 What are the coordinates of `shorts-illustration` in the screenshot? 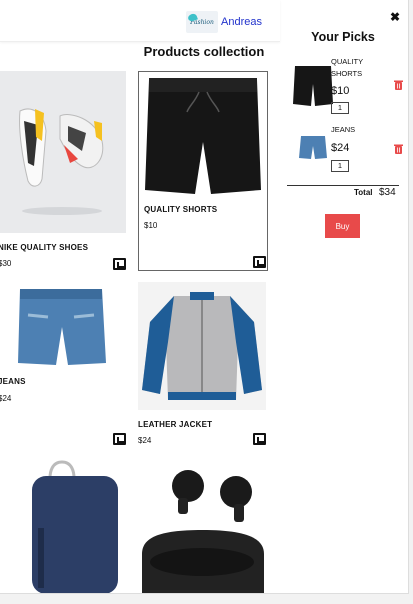 It's located at (203, 136).